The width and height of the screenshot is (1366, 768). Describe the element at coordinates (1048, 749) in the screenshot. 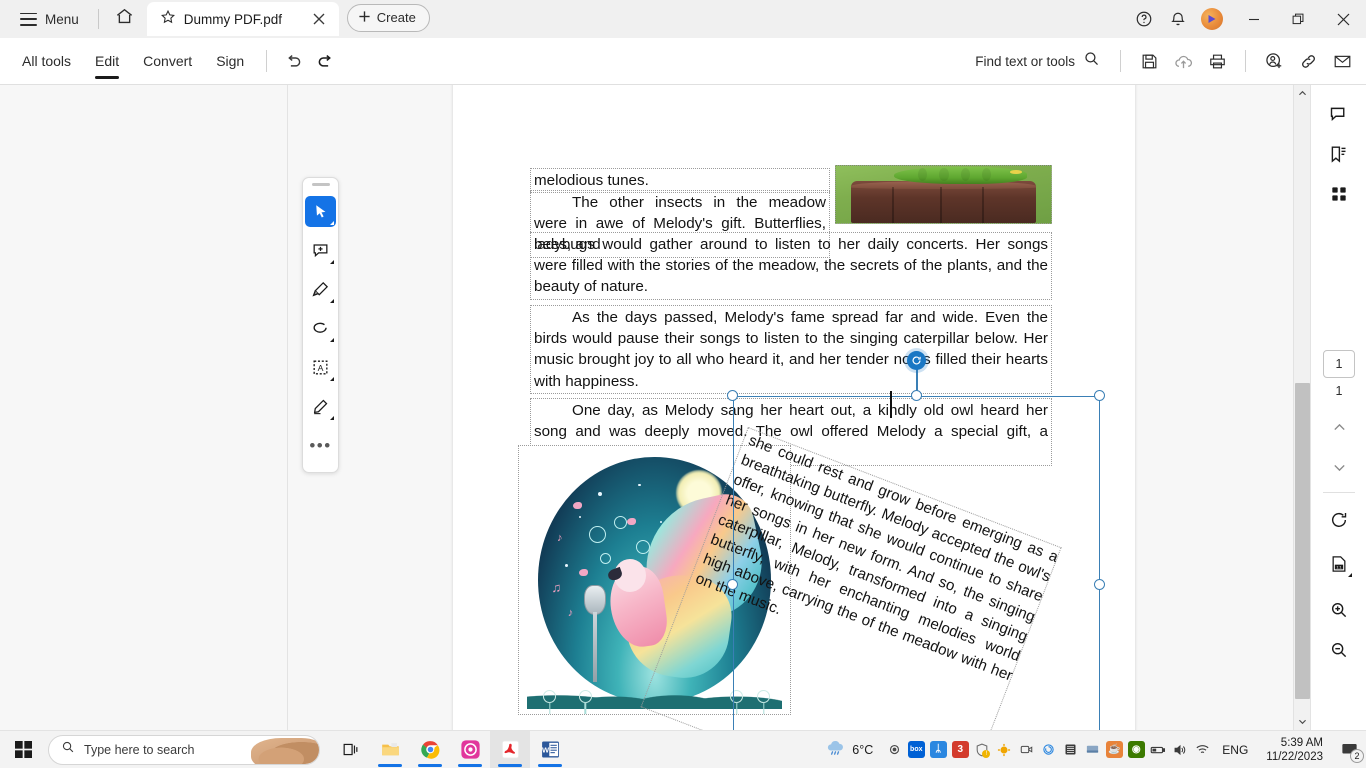

I see `sync-tray-icon` at that location.